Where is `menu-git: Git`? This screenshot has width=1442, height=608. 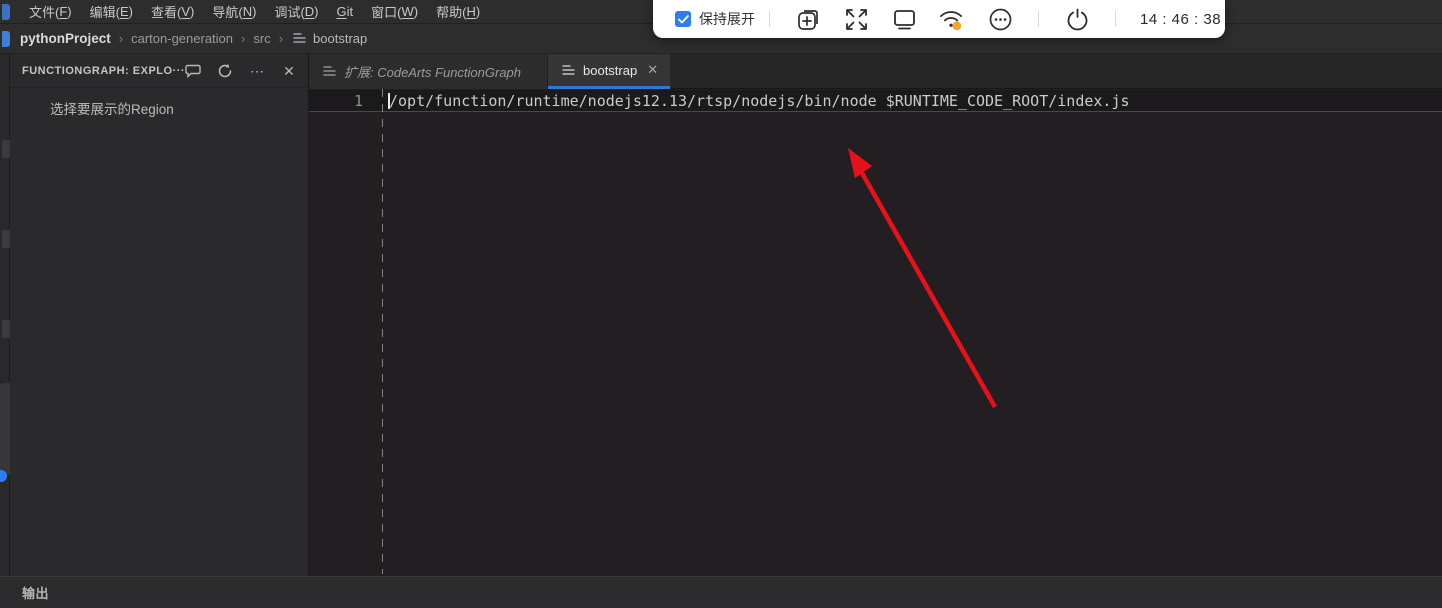
menu-git: Git is located at coordinates (345, 12).